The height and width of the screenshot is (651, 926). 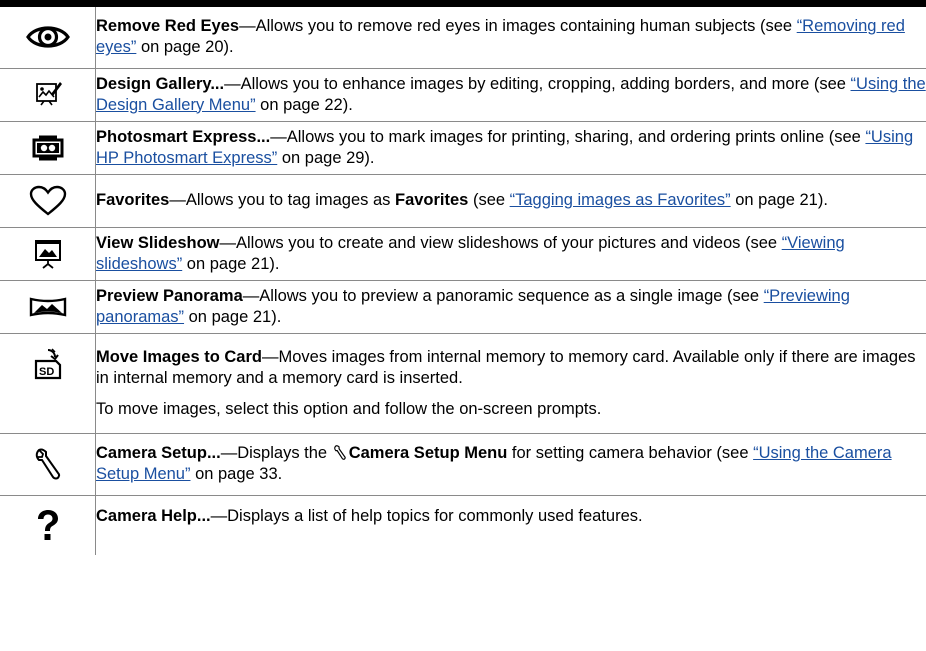 I want to click on heart-icon, so click(x=47, y=201).